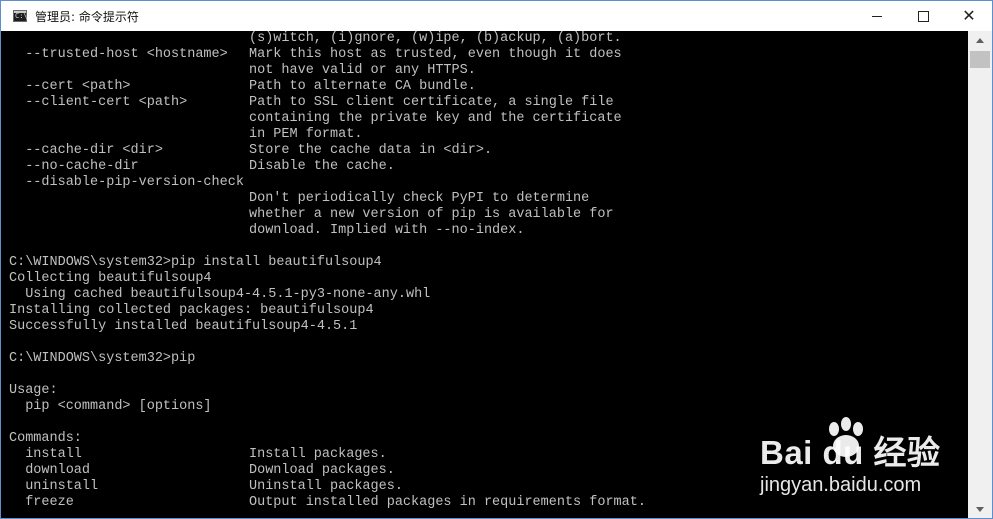 Image resolution: width=993 pixels, height=519 pixels. I want to click on console-line: --disable-pip-version-check, so click(484, 183).